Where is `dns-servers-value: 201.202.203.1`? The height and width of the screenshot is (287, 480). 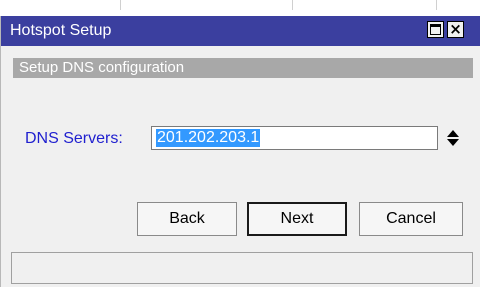
dns-servers-value: 201.202.203.1 is located at coordinates (208, 138).